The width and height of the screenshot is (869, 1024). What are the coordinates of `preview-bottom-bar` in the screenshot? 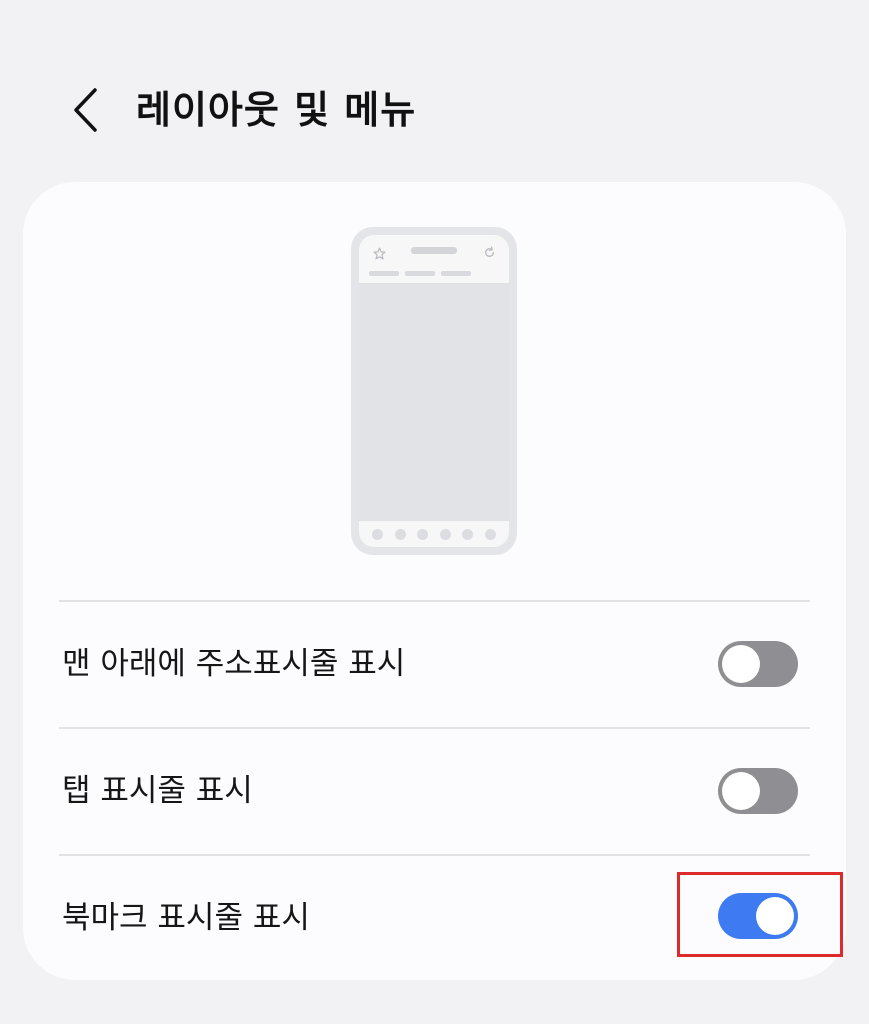 It's located at (434, 534).